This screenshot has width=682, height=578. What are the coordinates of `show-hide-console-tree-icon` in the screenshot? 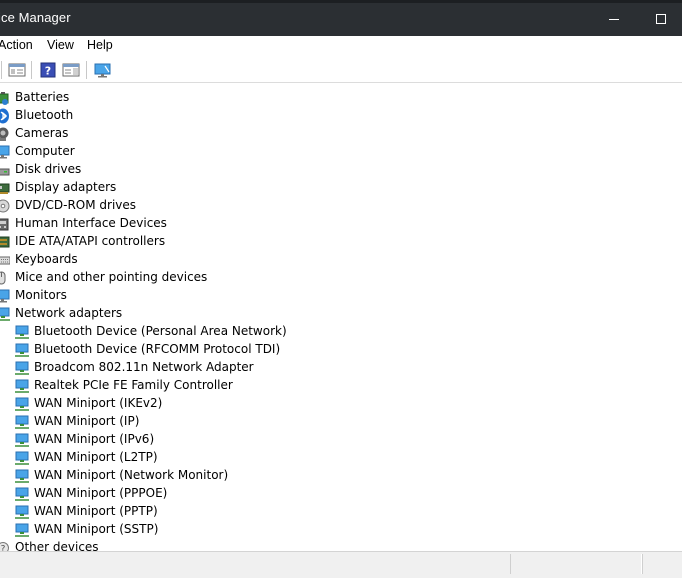 It's located at (17, 70).